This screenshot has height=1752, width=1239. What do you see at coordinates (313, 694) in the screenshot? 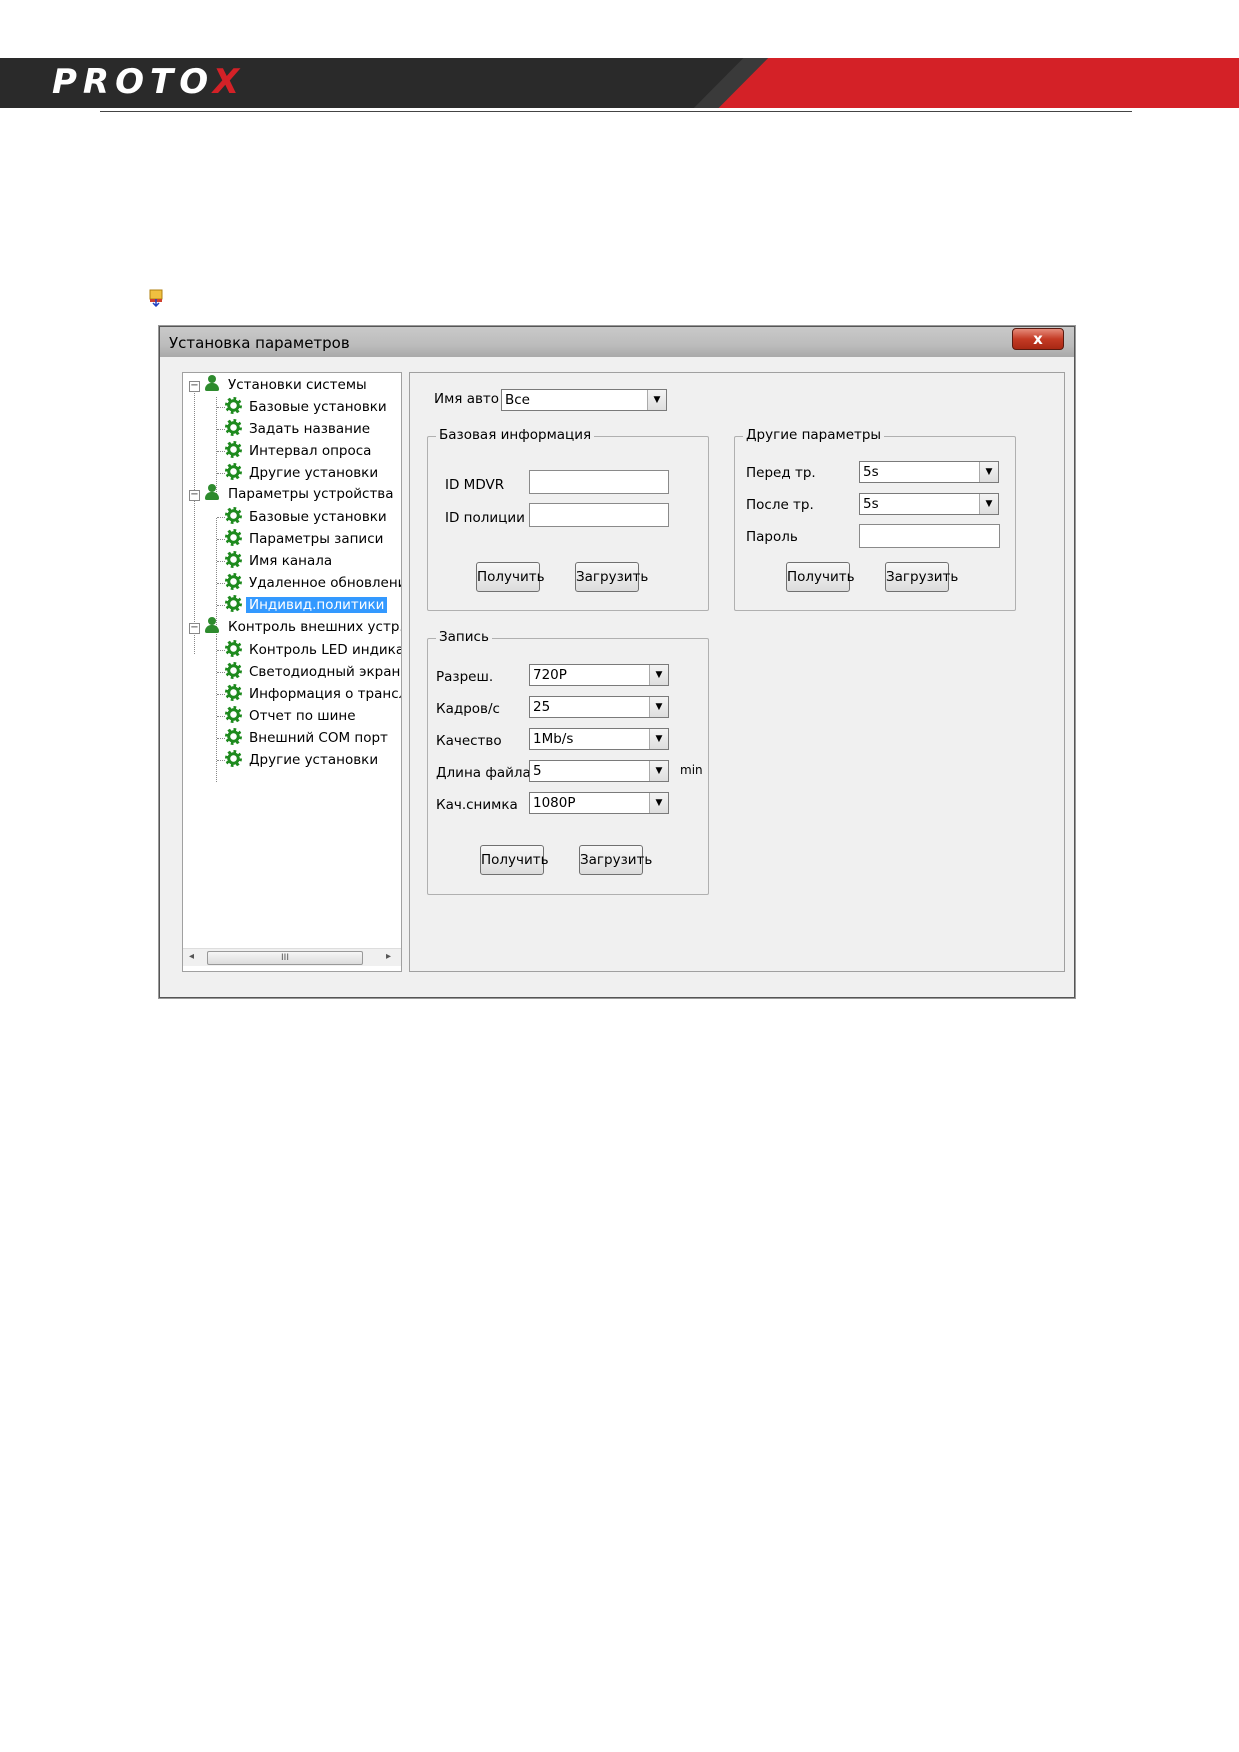
I see `tree-item: Информация о трансло` at bounding box center [313, 694].